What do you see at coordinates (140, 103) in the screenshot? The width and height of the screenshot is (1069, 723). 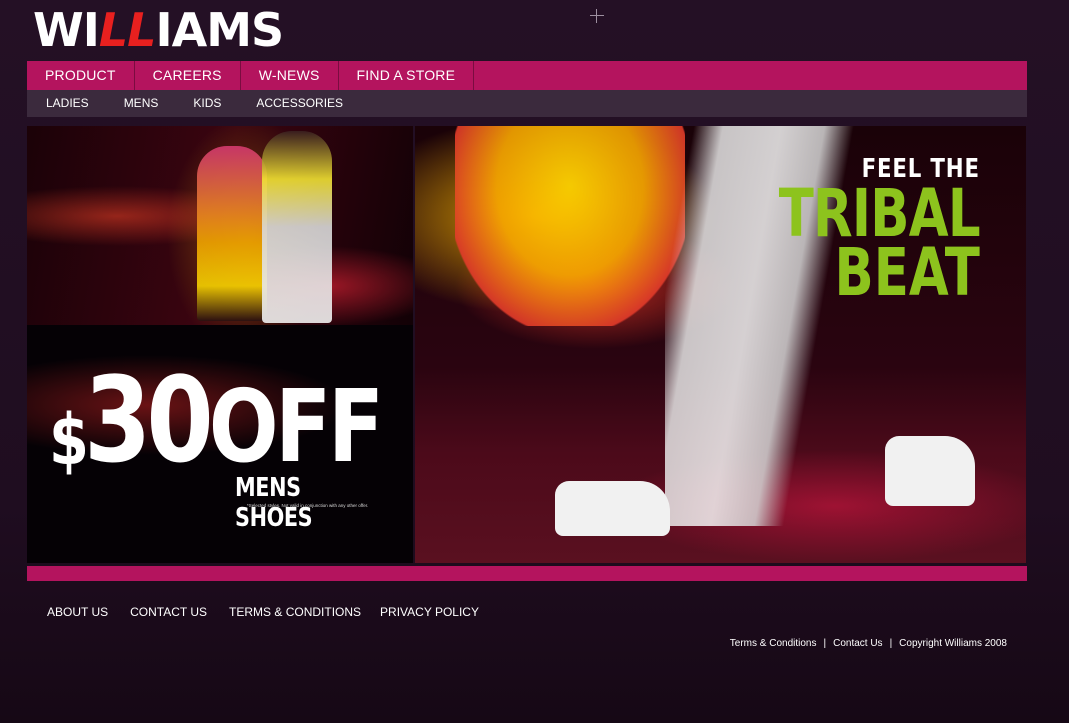 I see `subnav-item-mens: MENS` at bounding box center [140, 103].